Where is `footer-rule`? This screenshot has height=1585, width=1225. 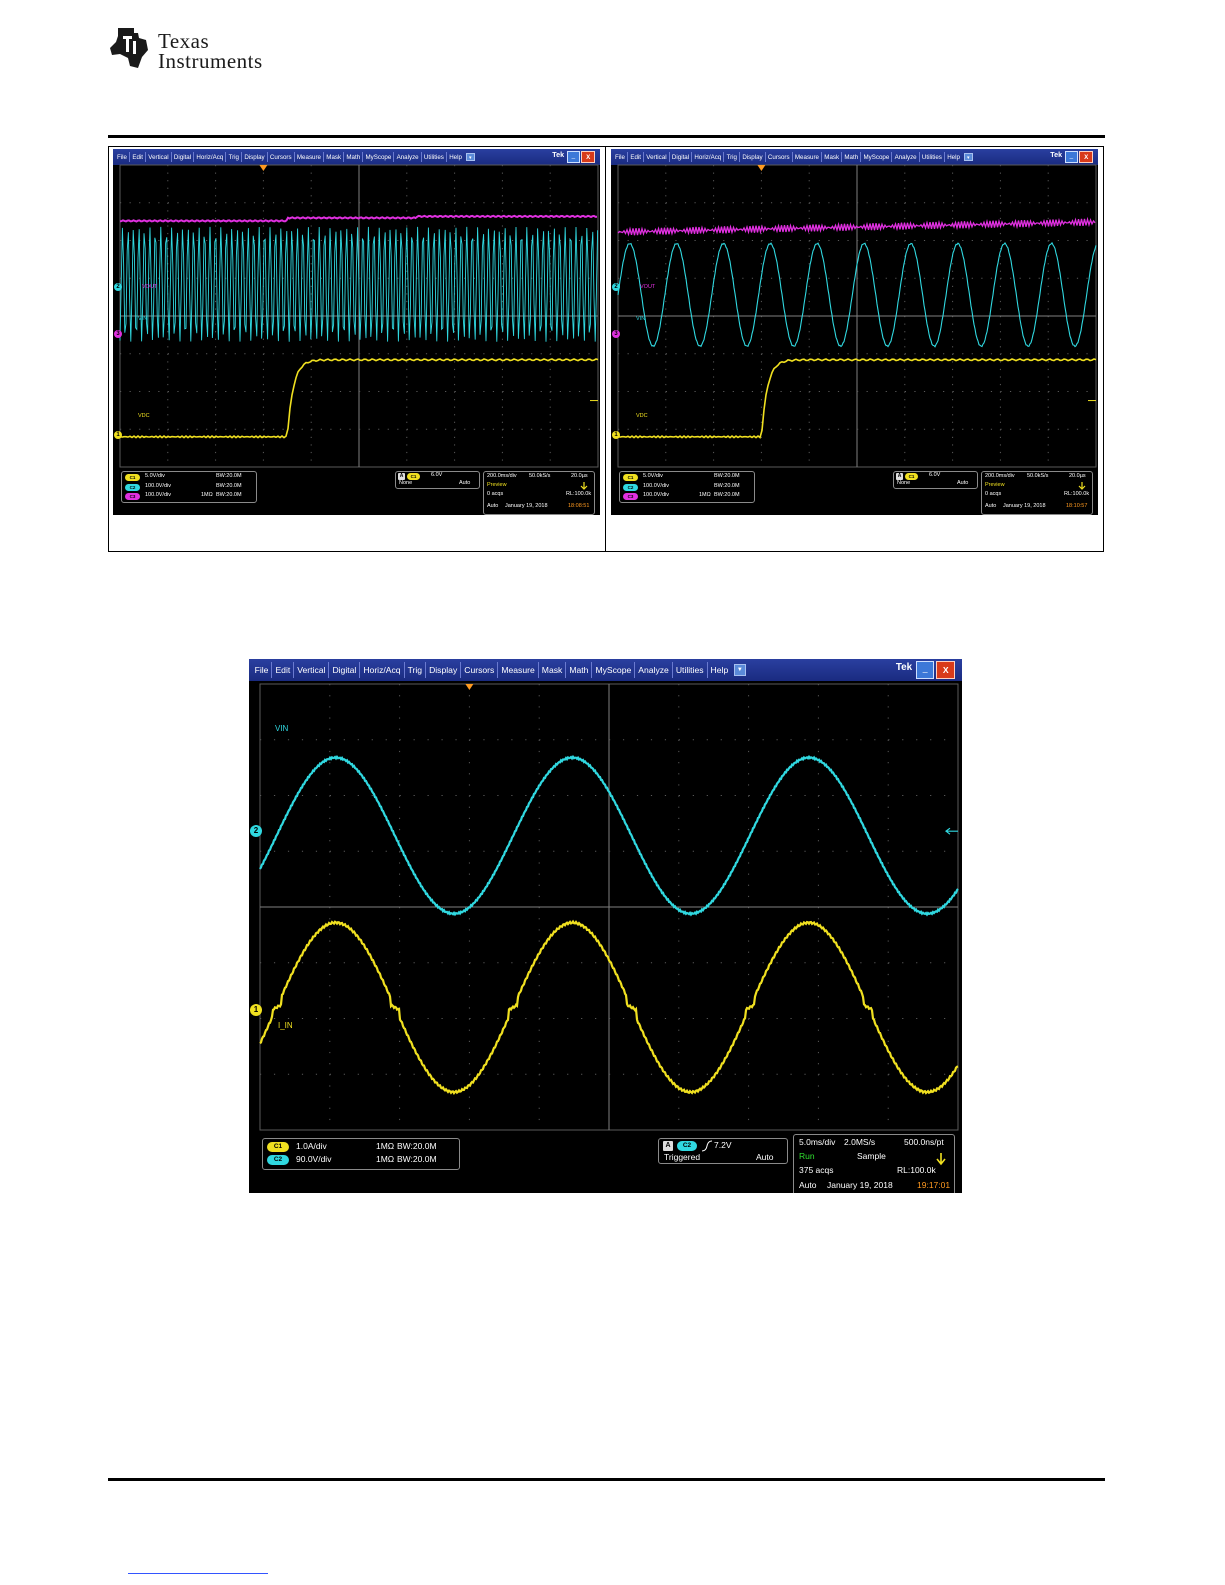 footer-rule is located at coordinates (606, 1479).